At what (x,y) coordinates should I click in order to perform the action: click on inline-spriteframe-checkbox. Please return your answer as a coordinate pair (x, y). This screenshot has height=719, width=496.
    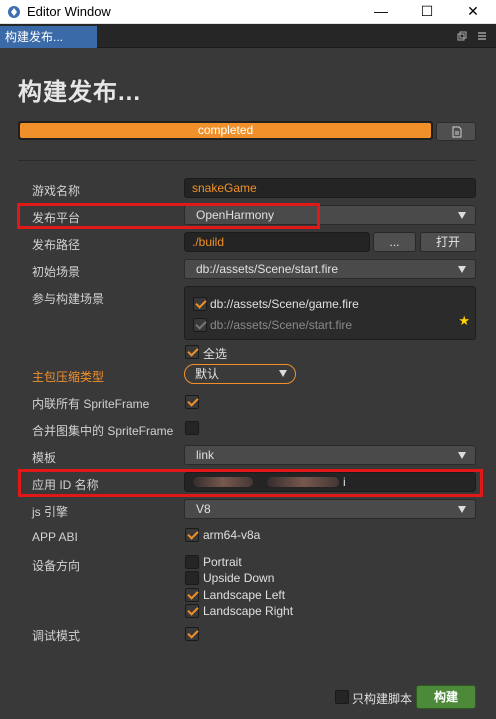
    Looking at the image, I should click on (192, 402).